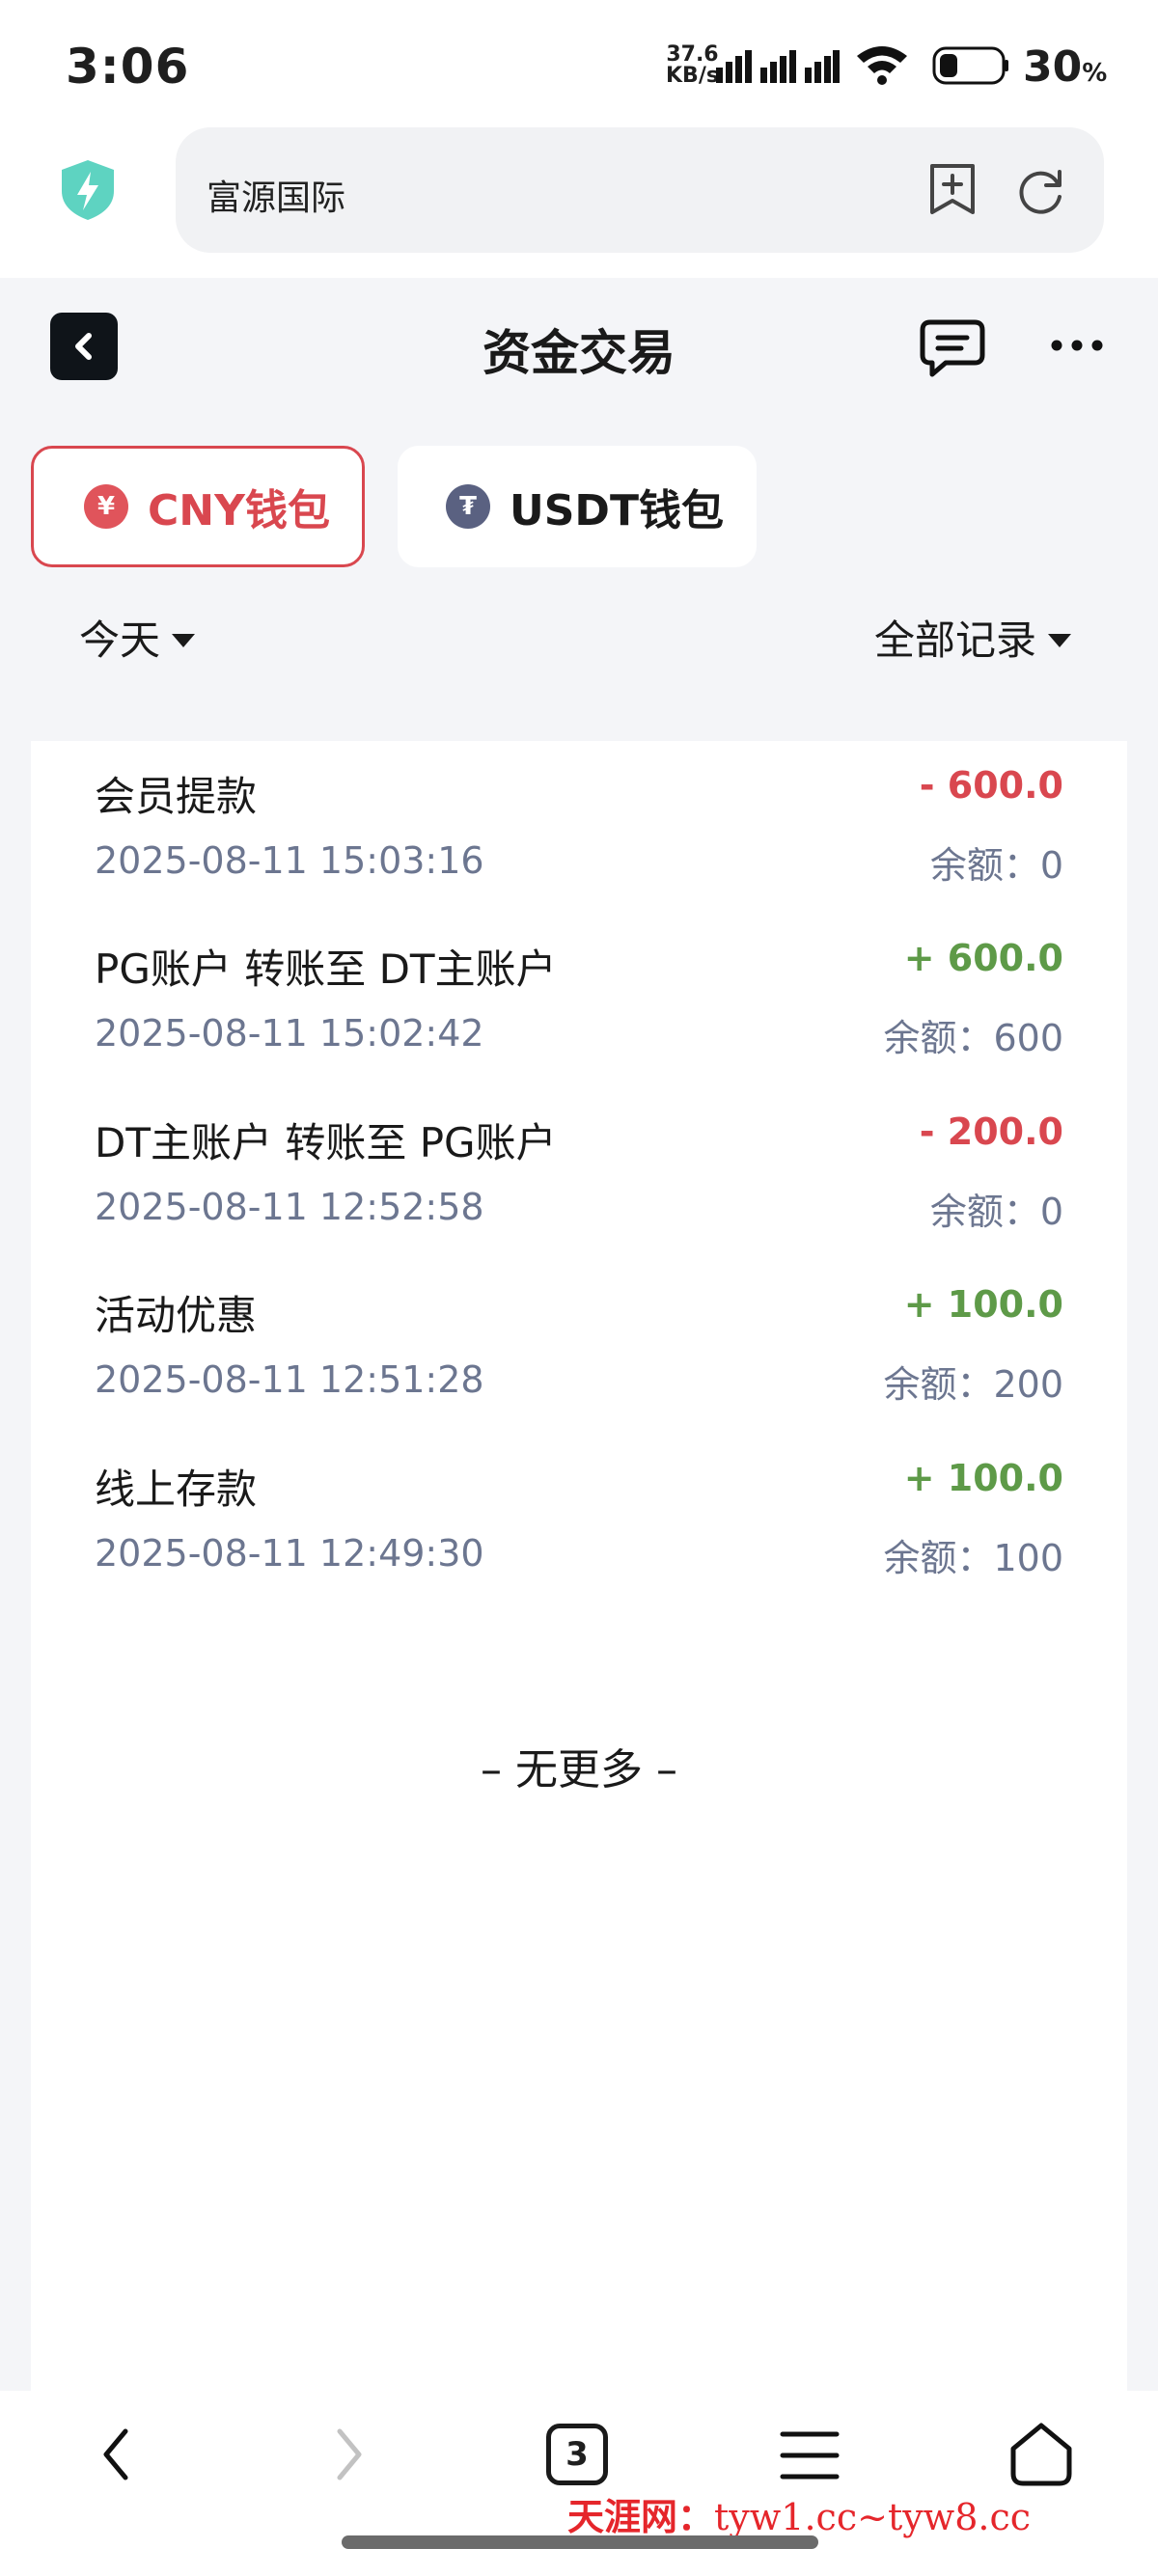 The width and height of the screenshot is (1158, 2576). Describe the element at coordinates (348, 2454) in the screenshot. I see `forward-icon` at that location.